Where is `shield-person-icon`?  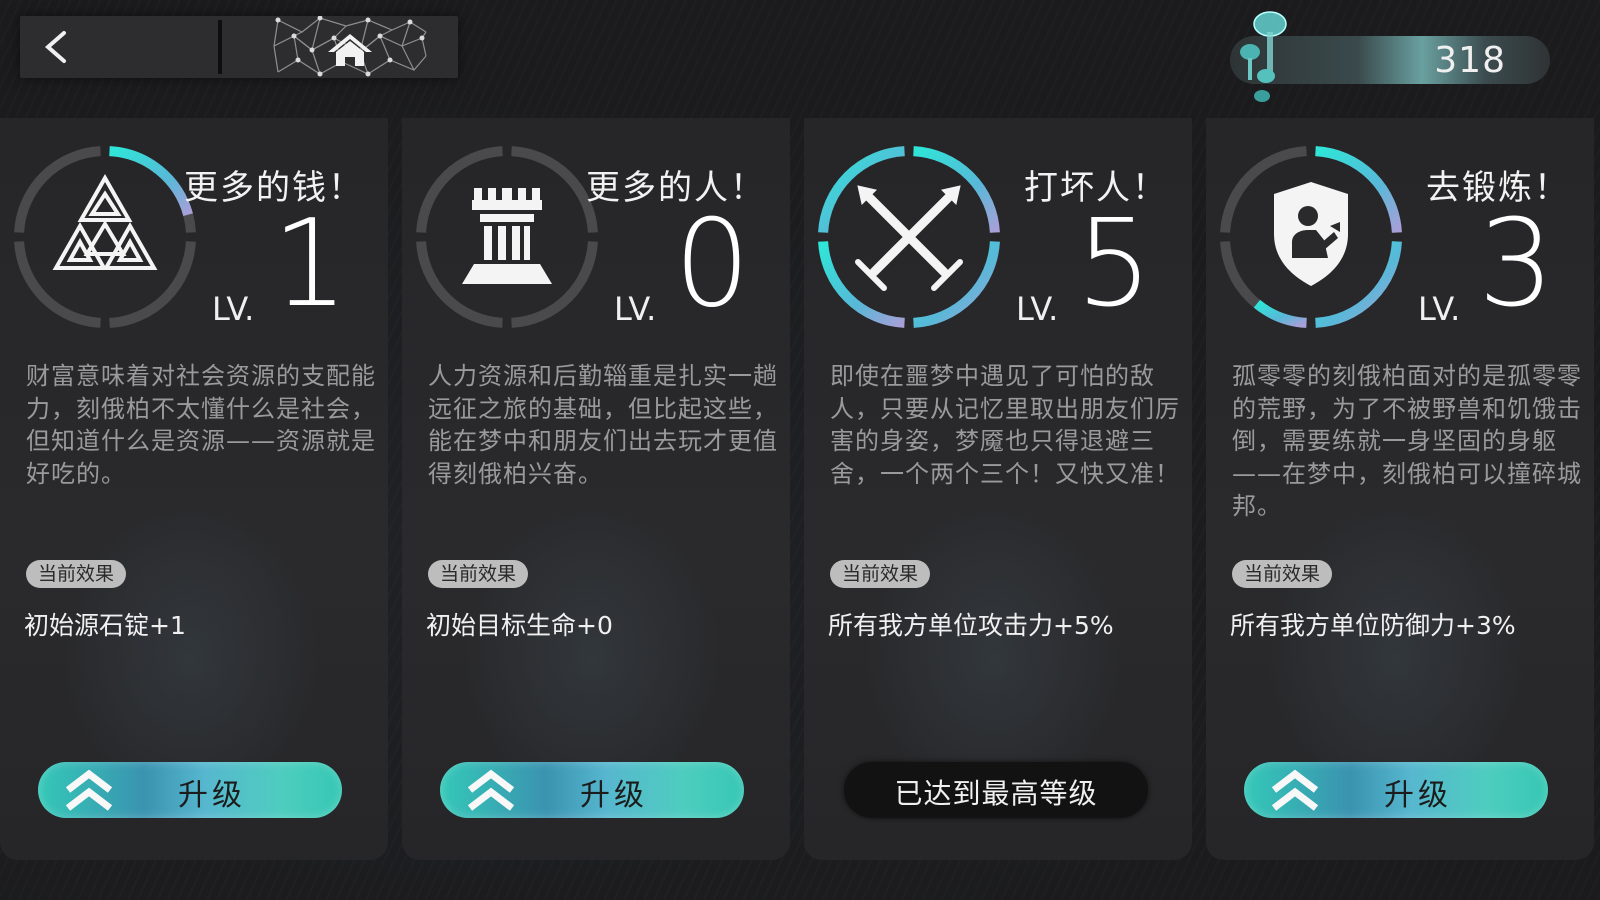
shield-person-icon is located at coordinates (1311, 234).